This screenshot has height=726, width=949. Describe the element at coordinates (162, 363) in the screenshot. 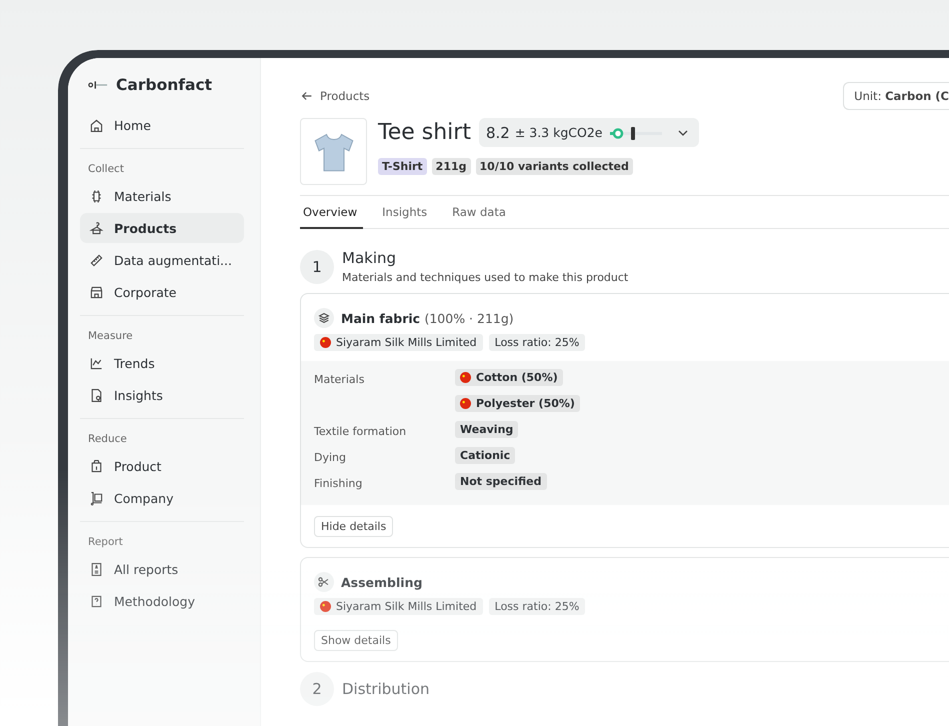

I see `nav-item: Trends` at that location.